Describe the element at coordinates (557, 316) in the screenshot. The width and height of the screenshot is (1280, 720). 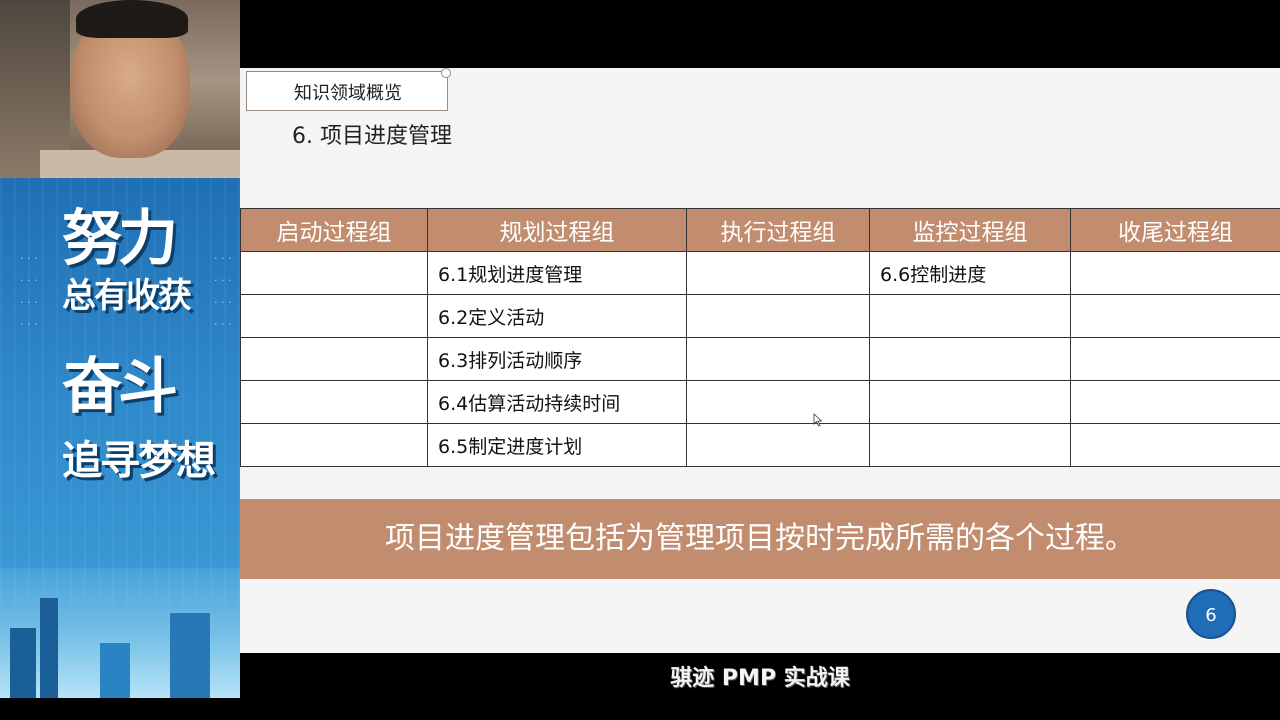
I see `table-cell: 6.2定义活动` at that location.